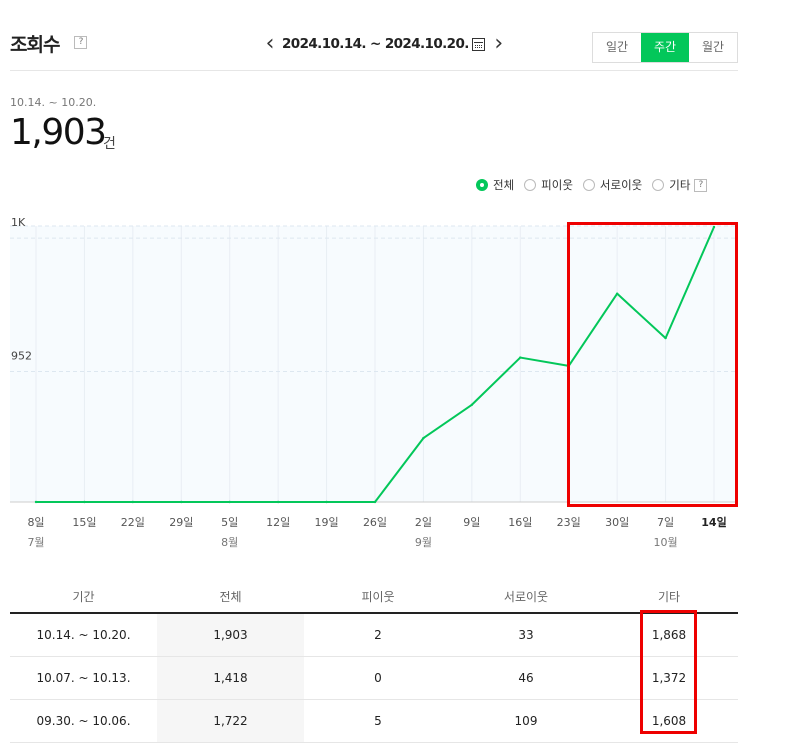 The image size is (787, 743). What do you see at coordinates (526, 721) in the screenshot?
I see `cell-mutual: 109` at bounding box center [526, 721].